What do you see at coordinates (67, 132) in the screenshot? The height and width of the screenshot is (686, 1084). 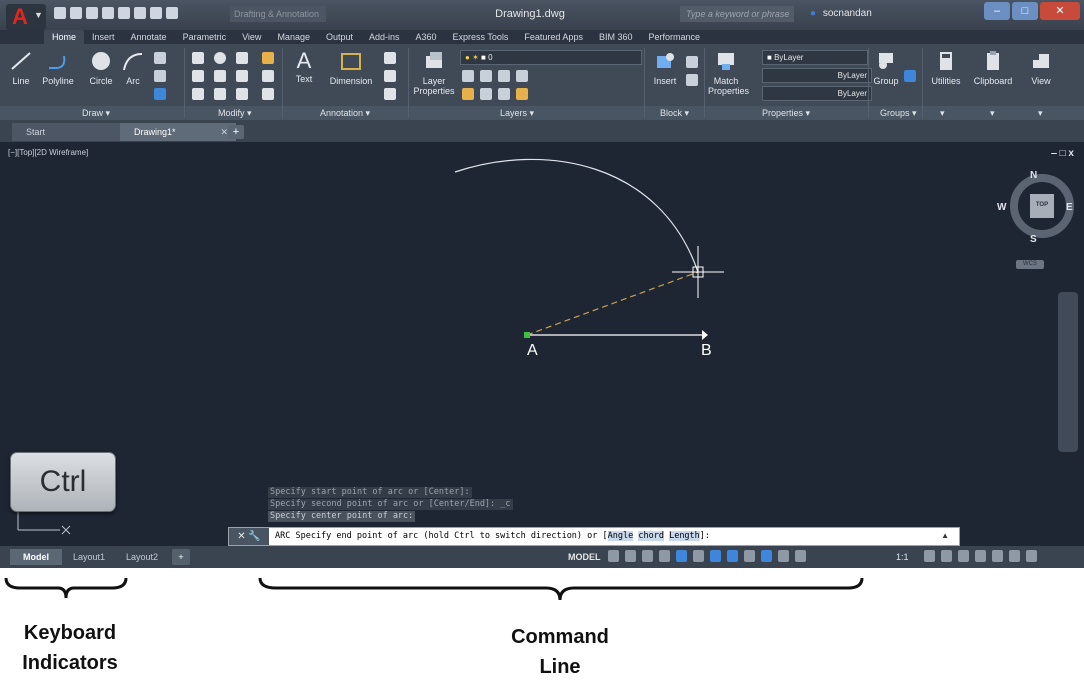 I see `tab-start: Start` at bounding box center [67, 132].